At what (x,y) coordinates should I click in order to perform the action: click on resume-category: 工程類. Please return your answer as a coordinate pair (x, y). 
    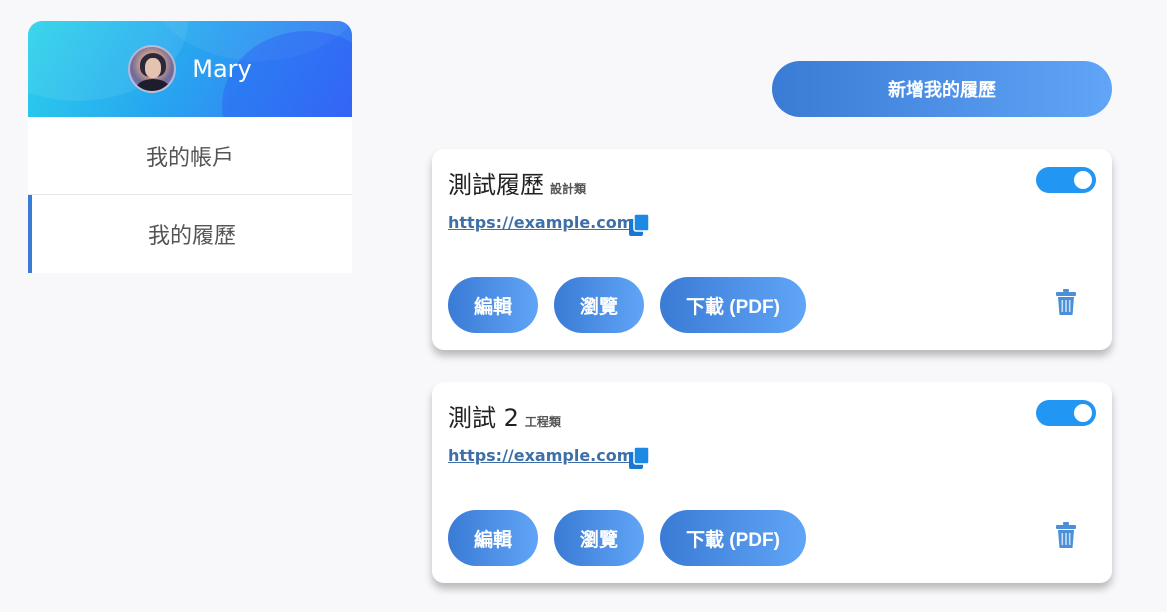
    Looking at the image, I should click on (542, 422).